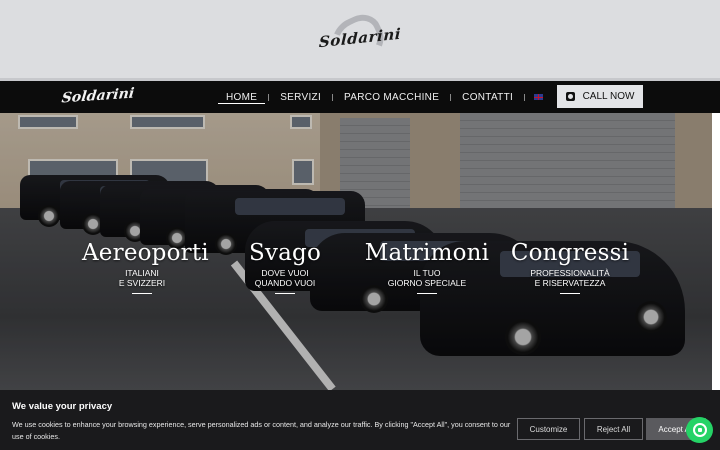 This screenshot has width=720, height=450. I want to click on phone-icon, so click(570, 96).